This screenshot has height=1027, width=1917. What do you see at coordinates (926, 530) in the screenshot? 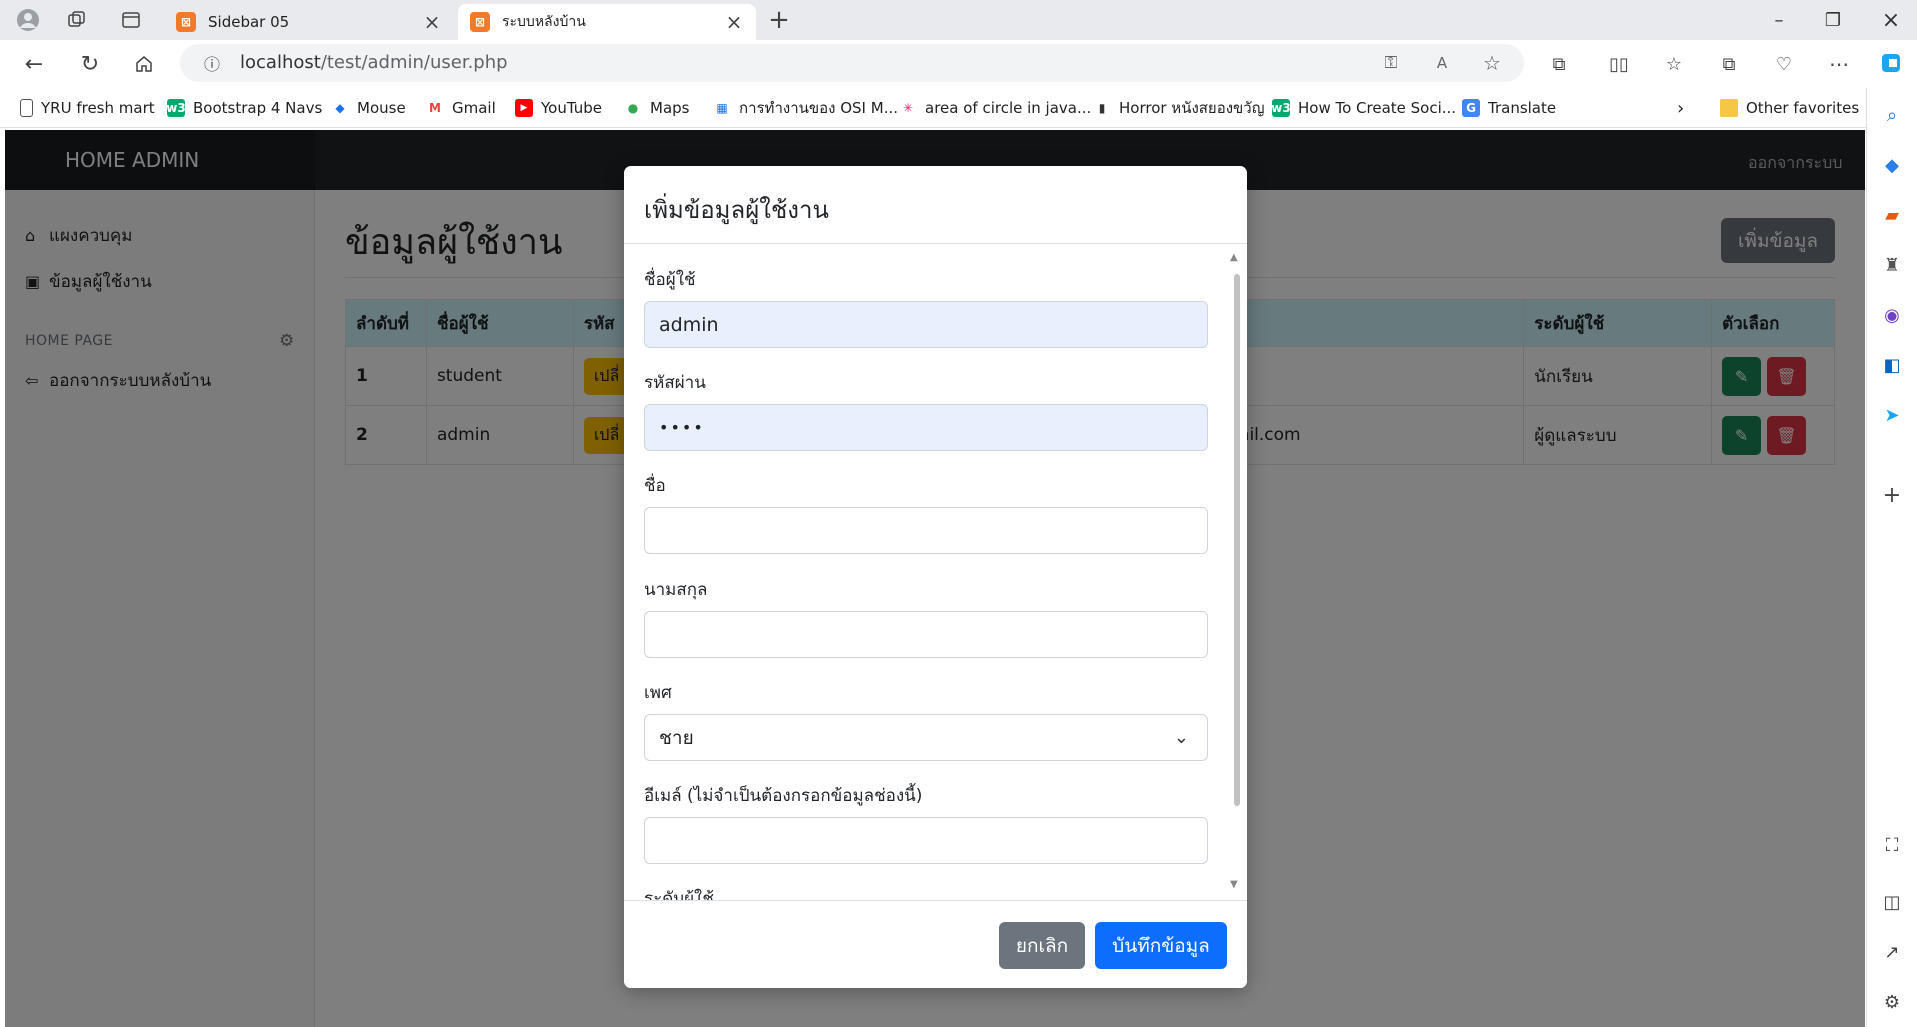
I see `firstname-input` at bounding box center [926, 530].